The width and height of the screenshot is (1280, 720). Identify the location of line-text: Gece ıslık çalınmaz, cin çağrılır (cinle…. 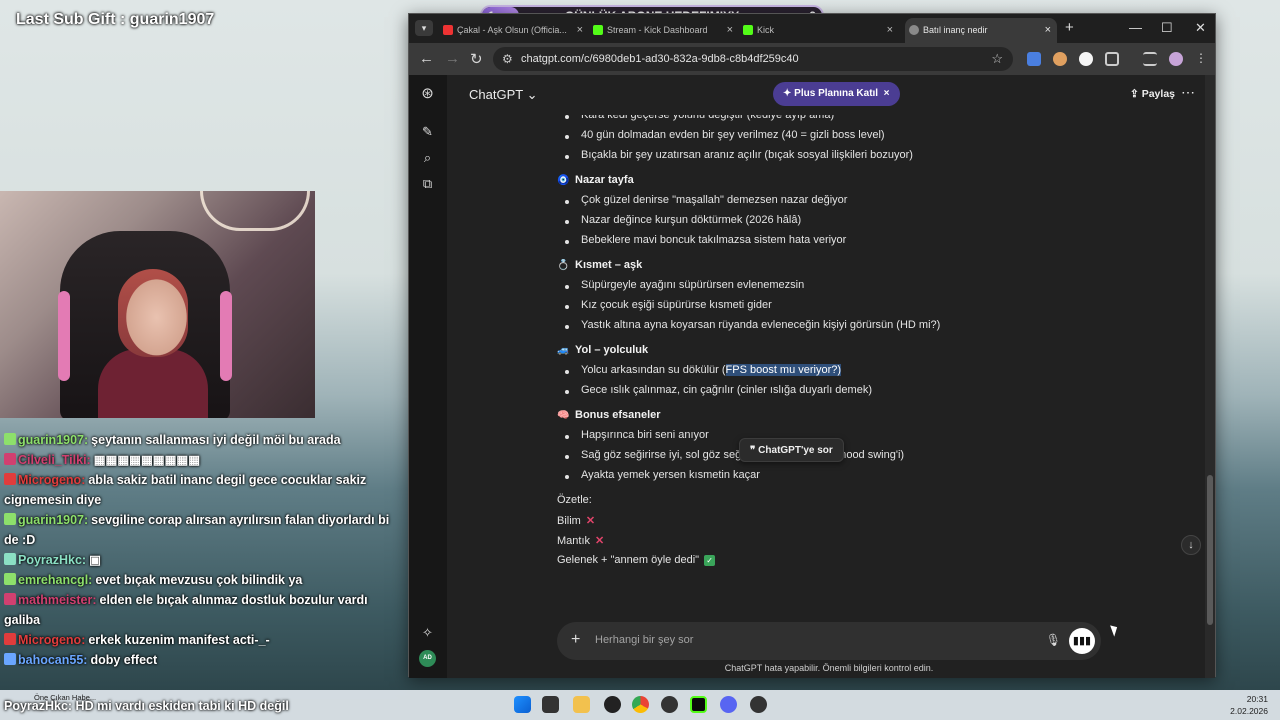
(726, 390).